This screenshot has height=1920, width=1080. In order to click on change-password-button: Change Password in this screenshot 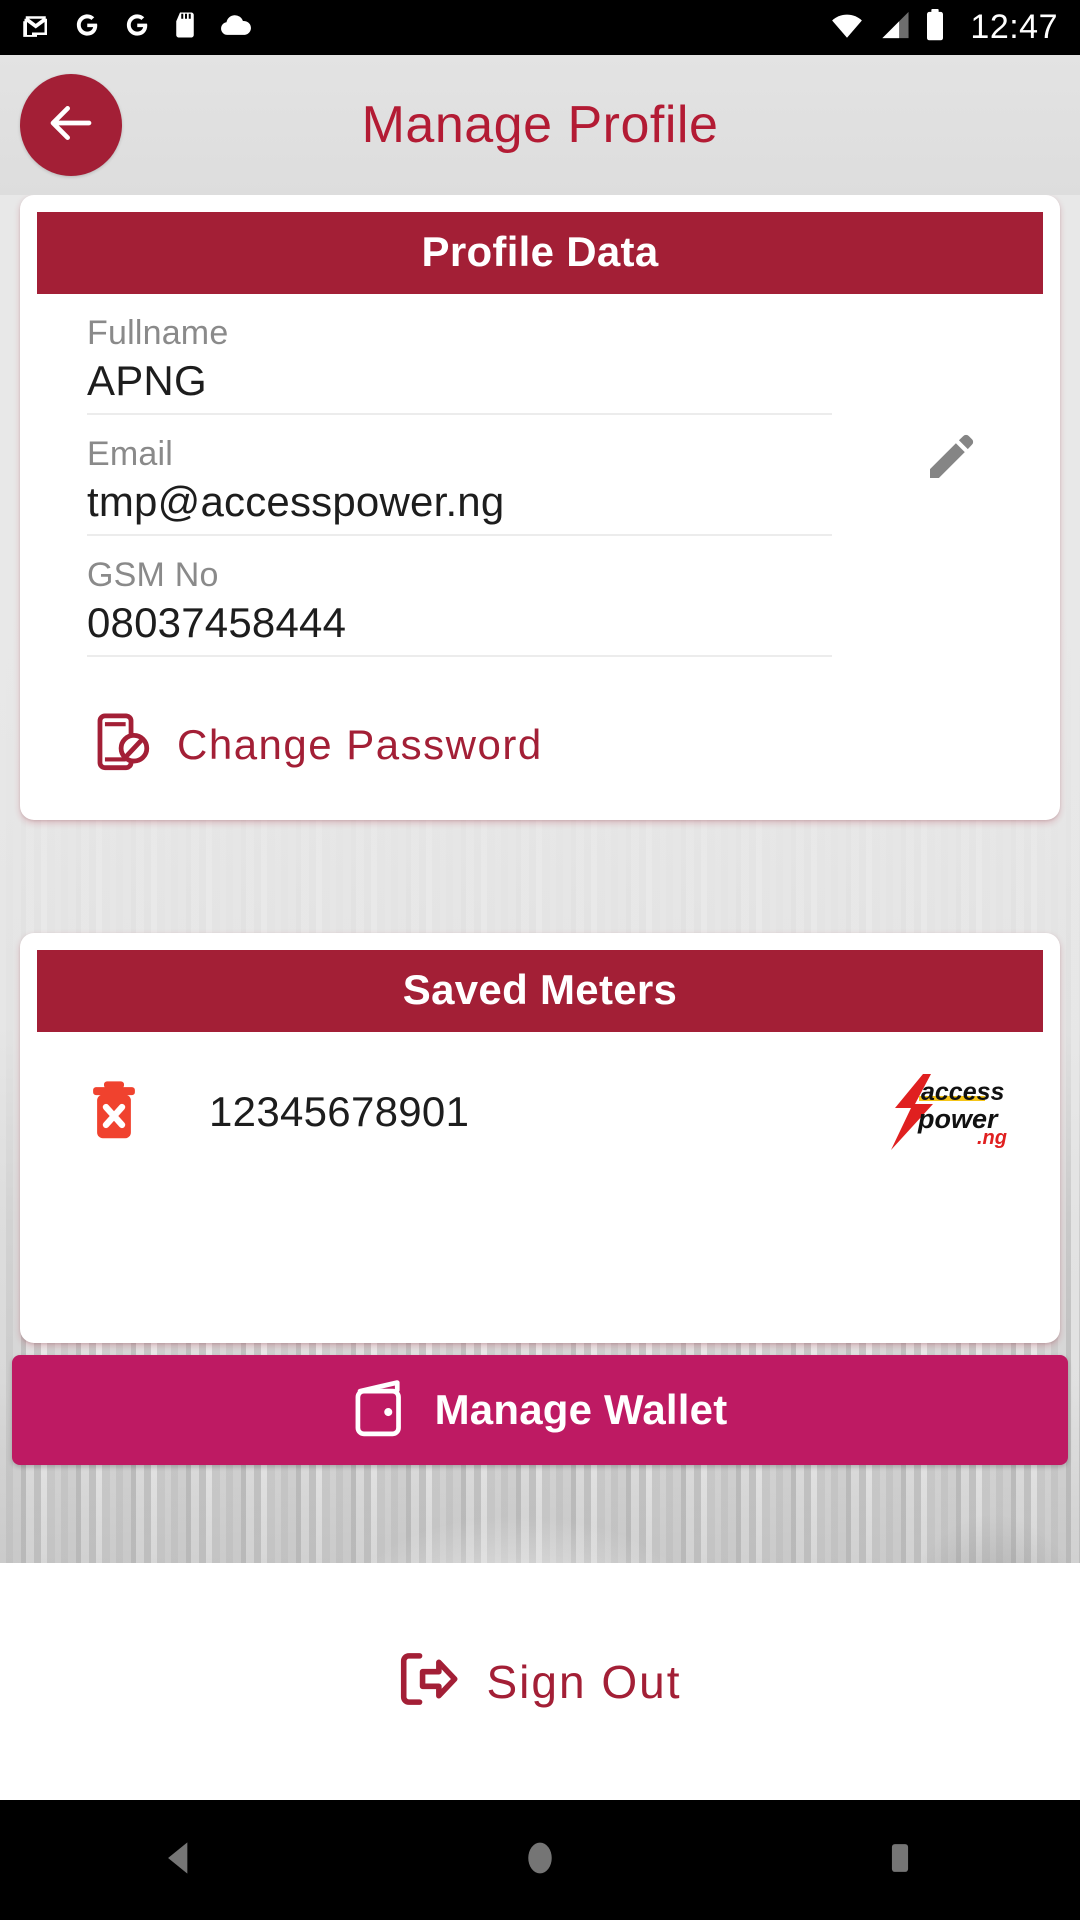, I will do `click(540, 726)`.